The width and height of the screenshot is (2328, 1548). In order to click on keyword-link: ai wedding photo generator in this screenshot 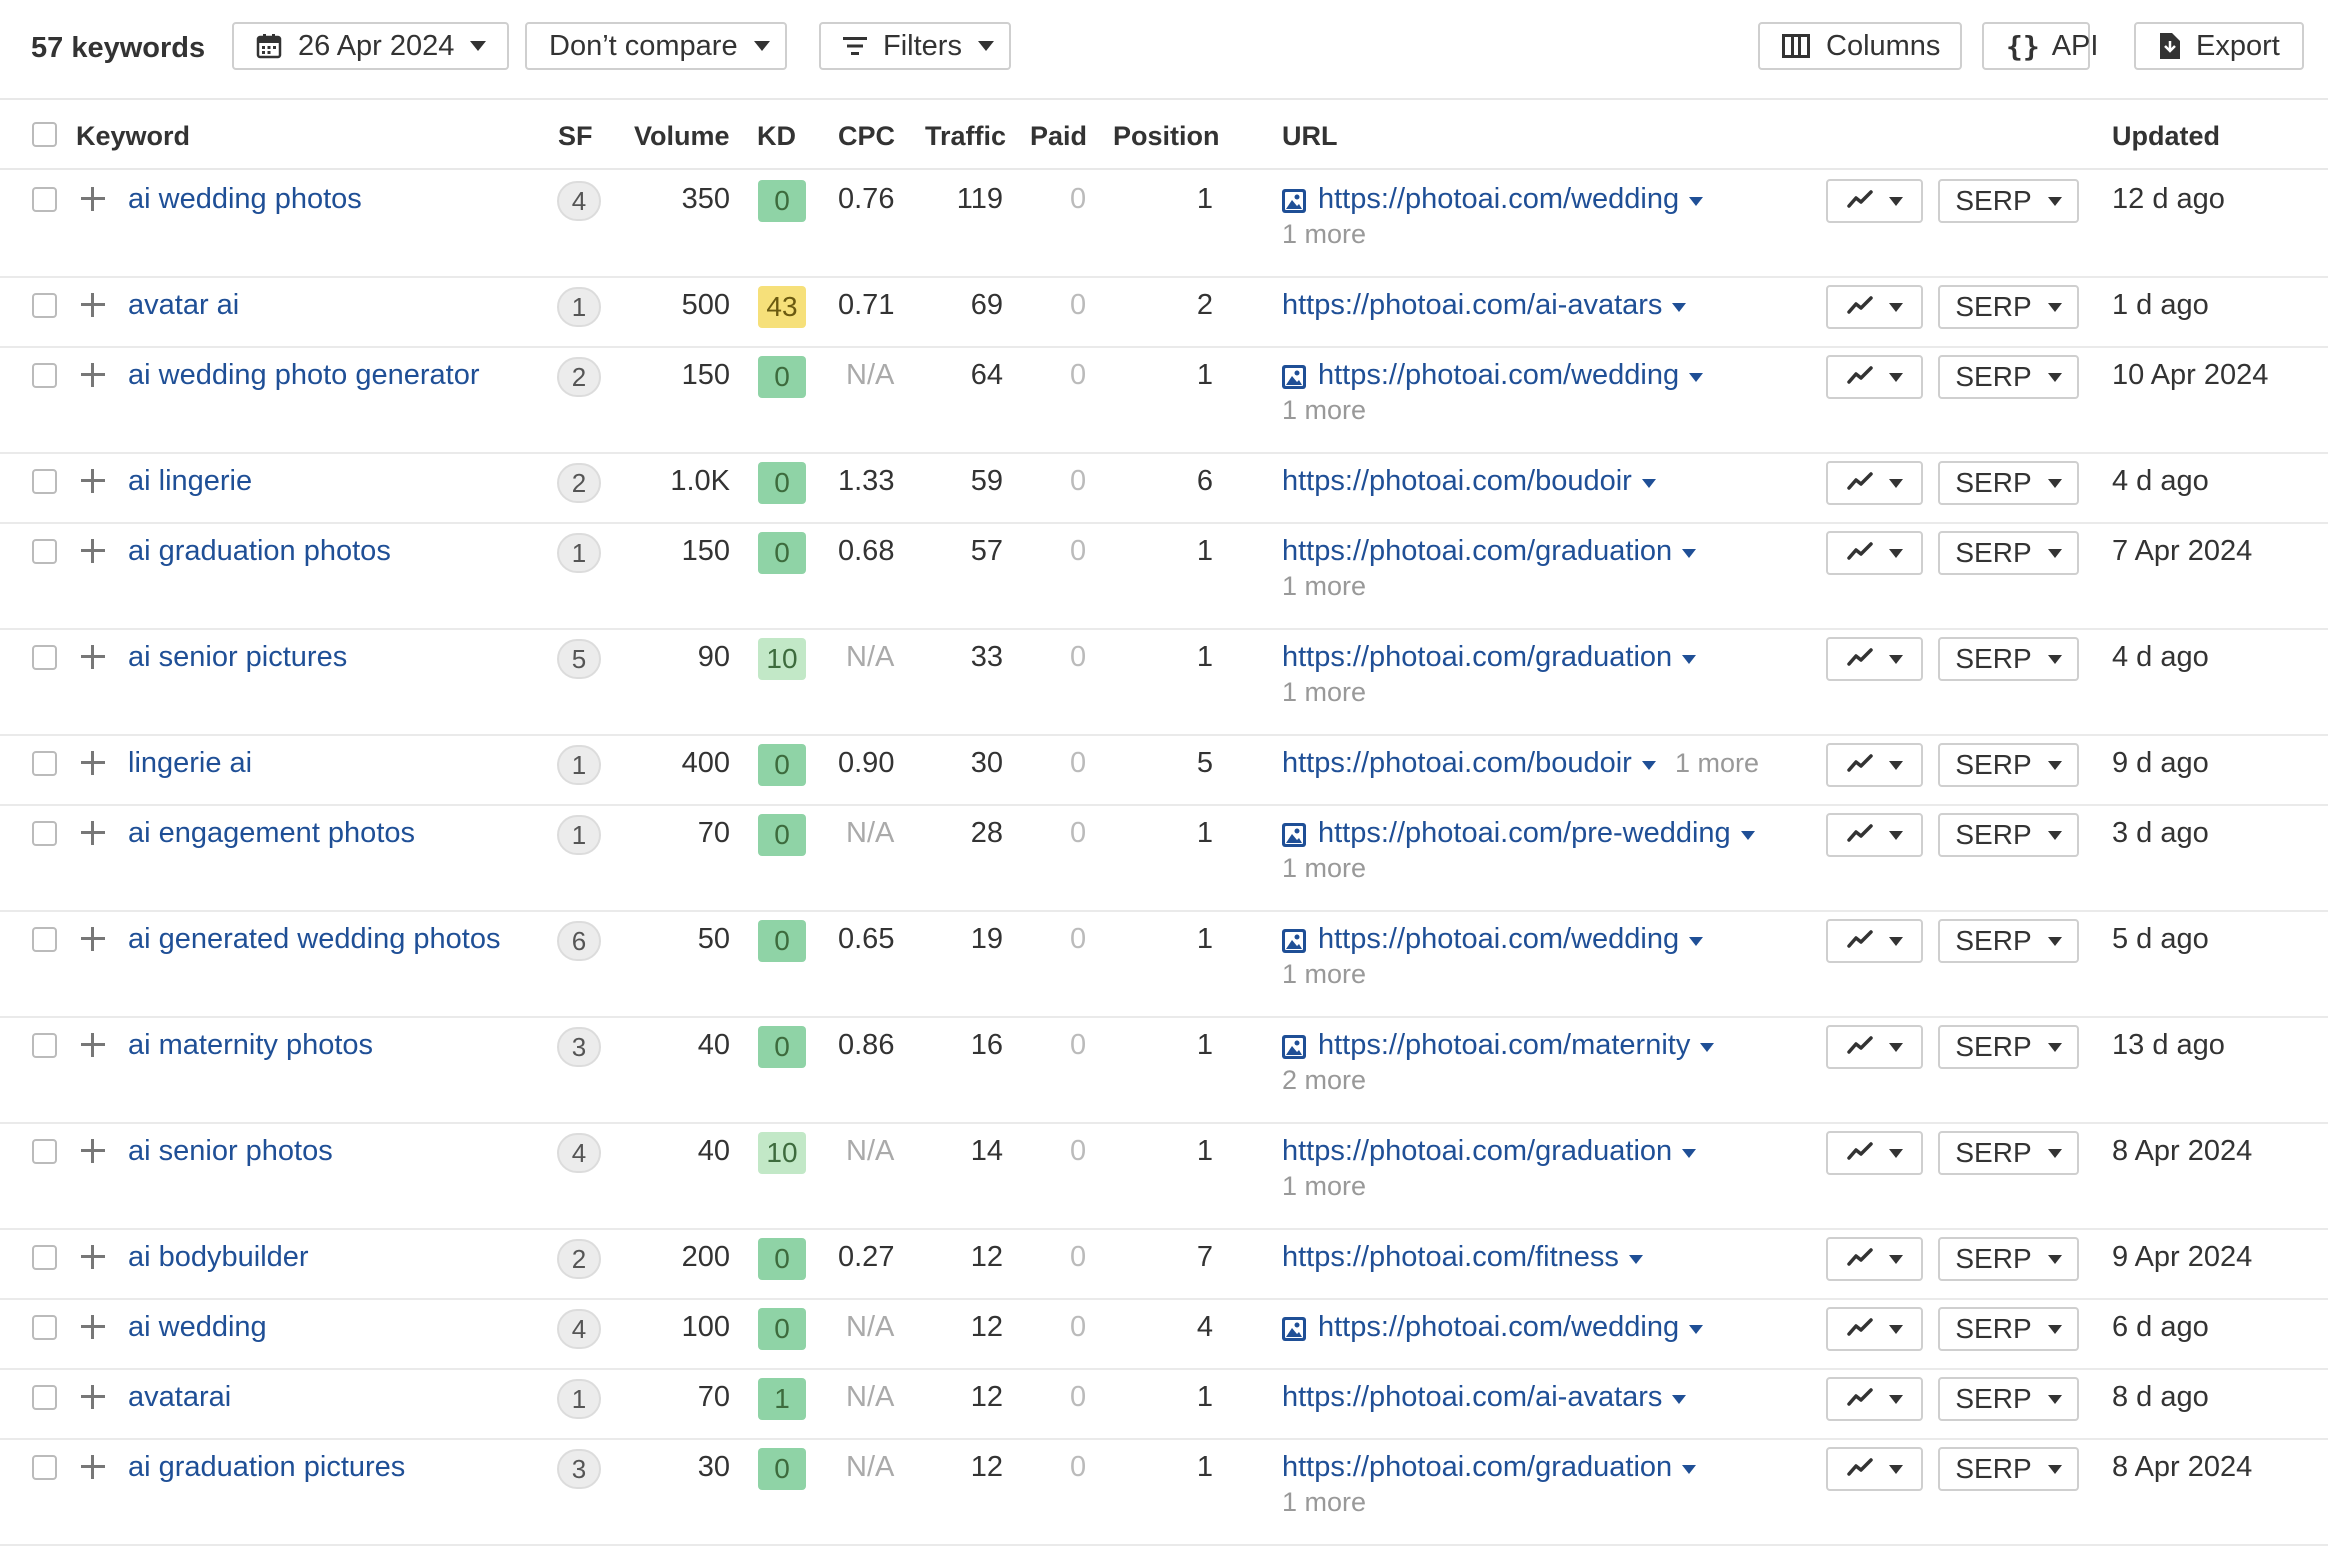, I will do `click(303, 375)`.